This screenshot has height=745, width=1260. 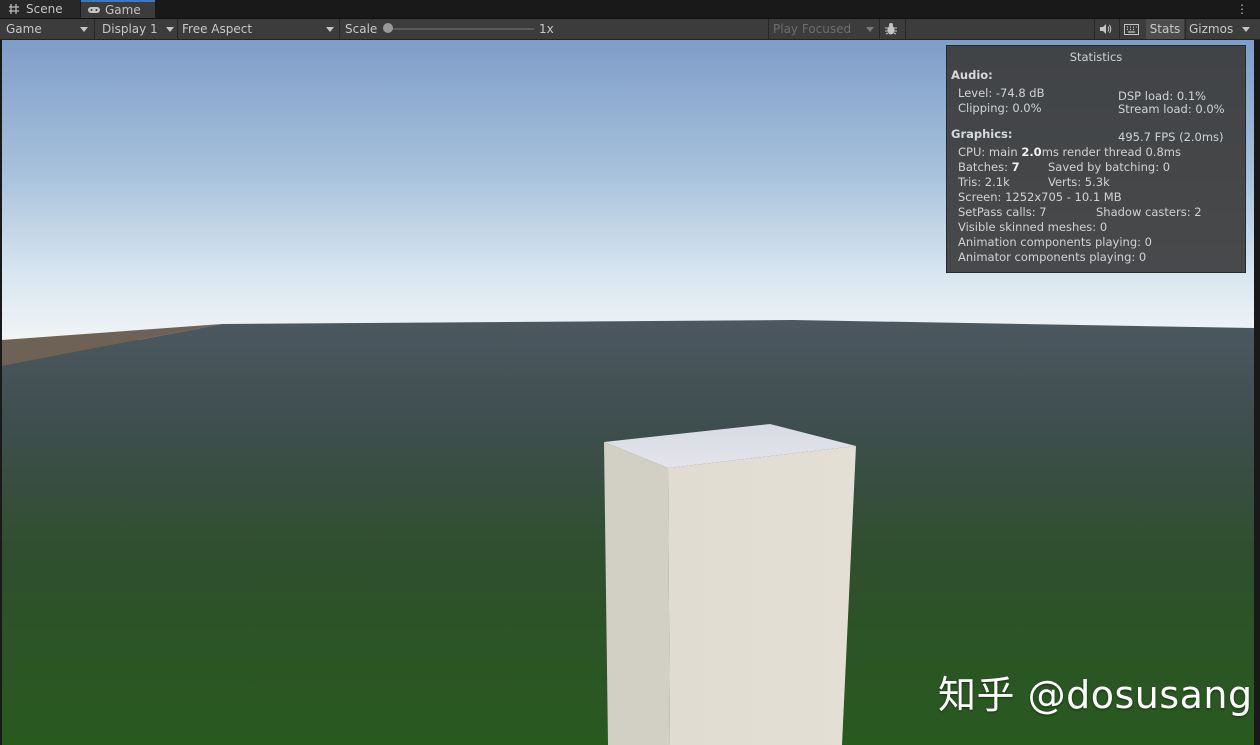 What do you see at coordinates (1242, 9) in the screenshot?
I see `more-options-icon: ⋮` at bounding box center [1242, 9].